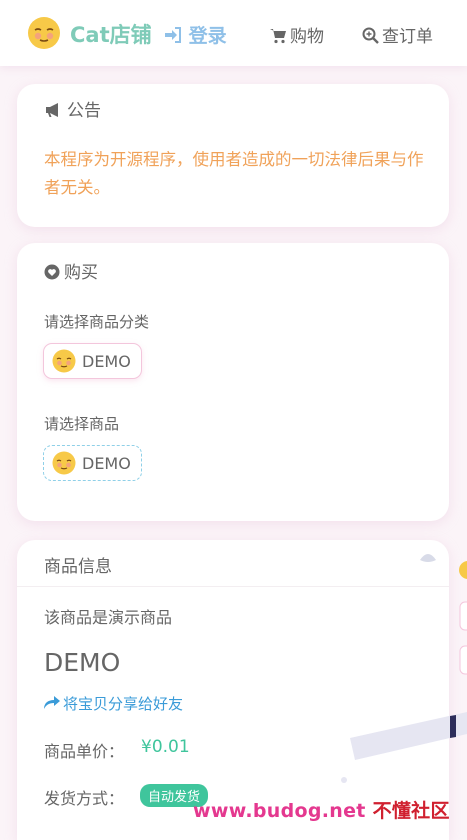 The height and width of the screenshot is (840, 467). Describe the element at coordinates (111, 34) in the screenshot. I see `brand-name: Cat店铺` at that location.